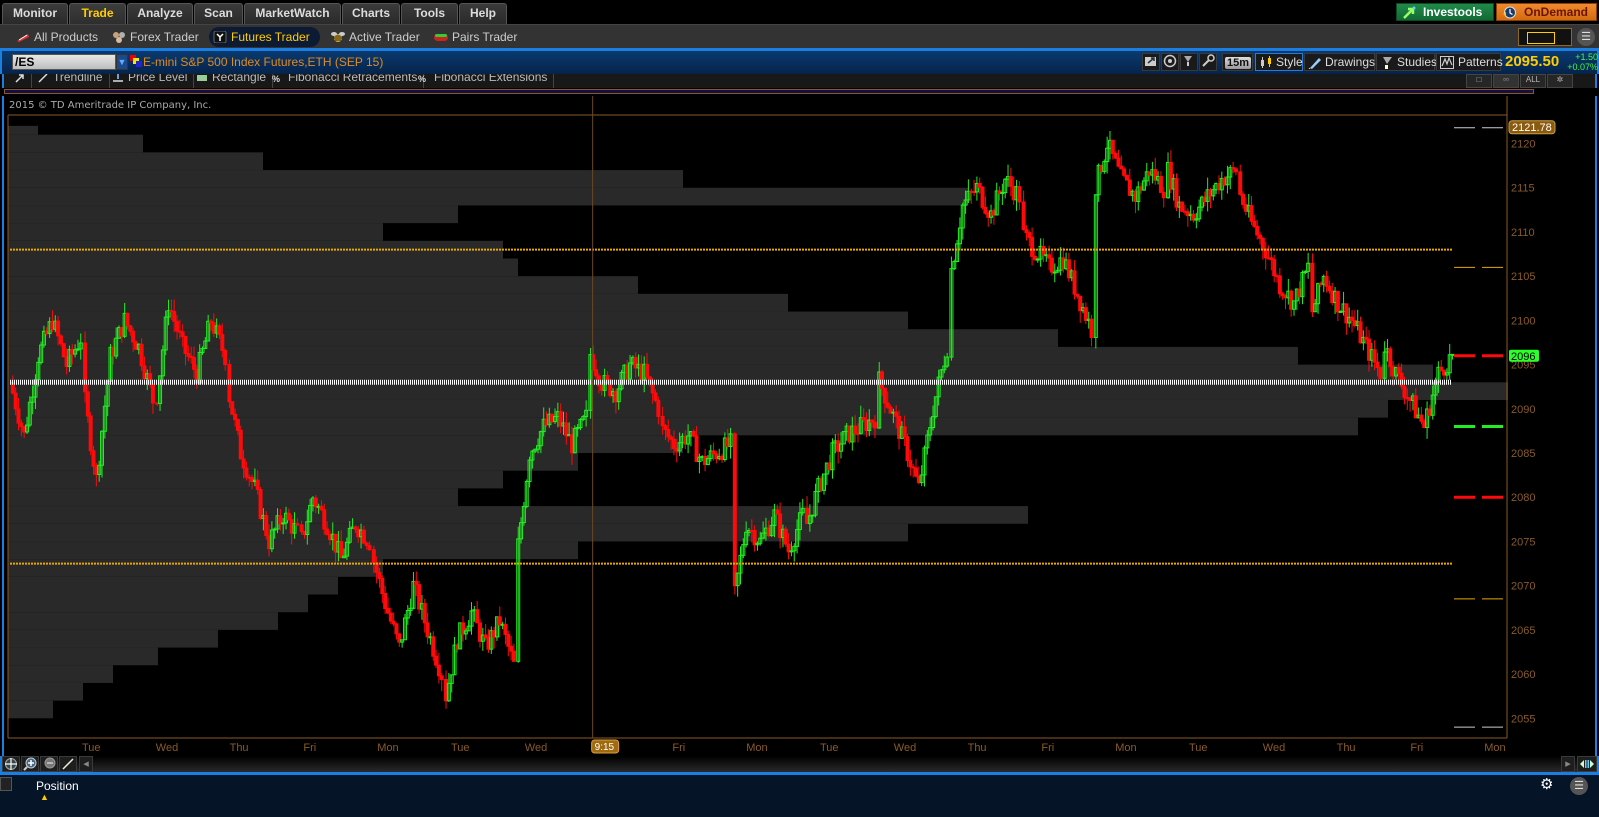  What do you see at coordinates (1445, 12) in the screenshot?
I see `investools-button: Investools` at bounding box center [1445, 12].